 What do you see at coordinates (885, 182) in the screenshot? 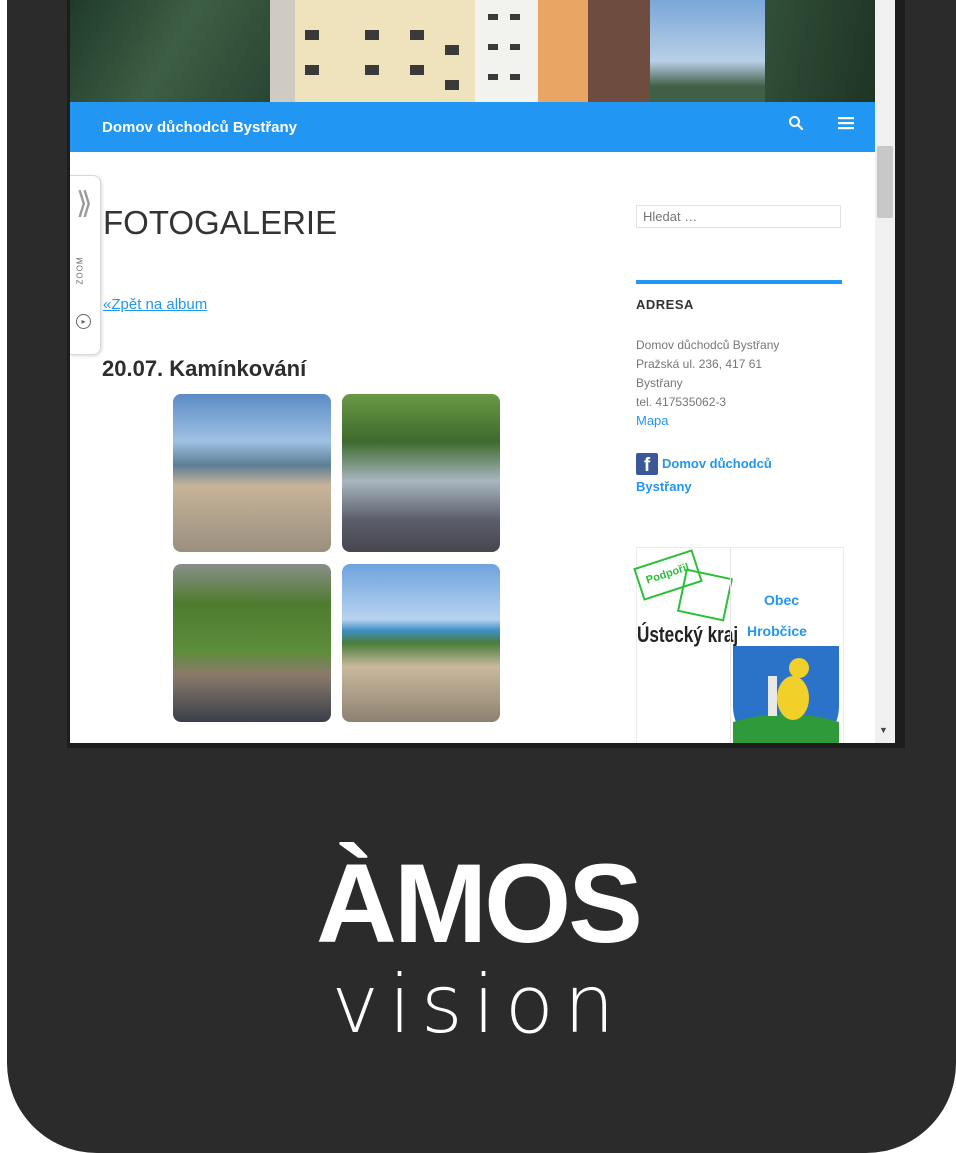
I see `scrollbar-thumb` at bounding box center [885, 182].